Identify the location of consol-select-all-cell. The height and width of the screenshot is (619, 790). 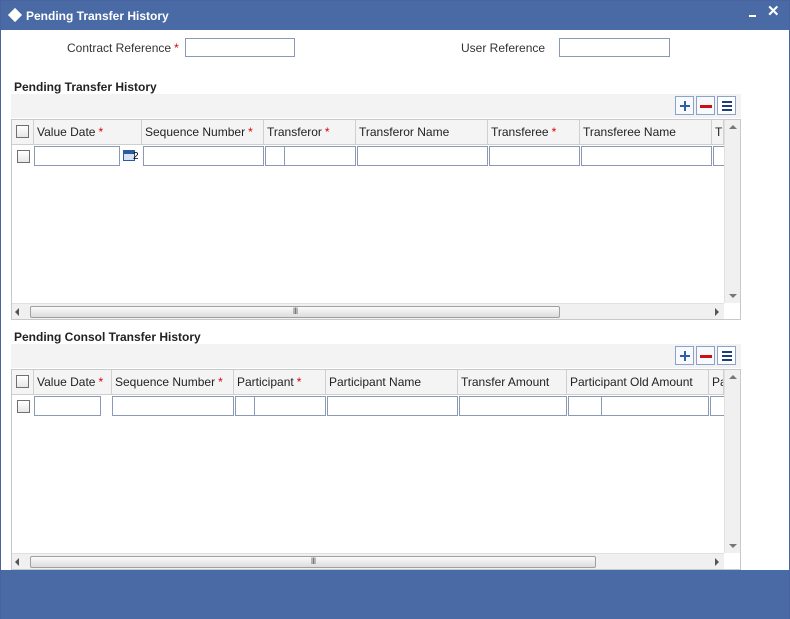
(23, 382).